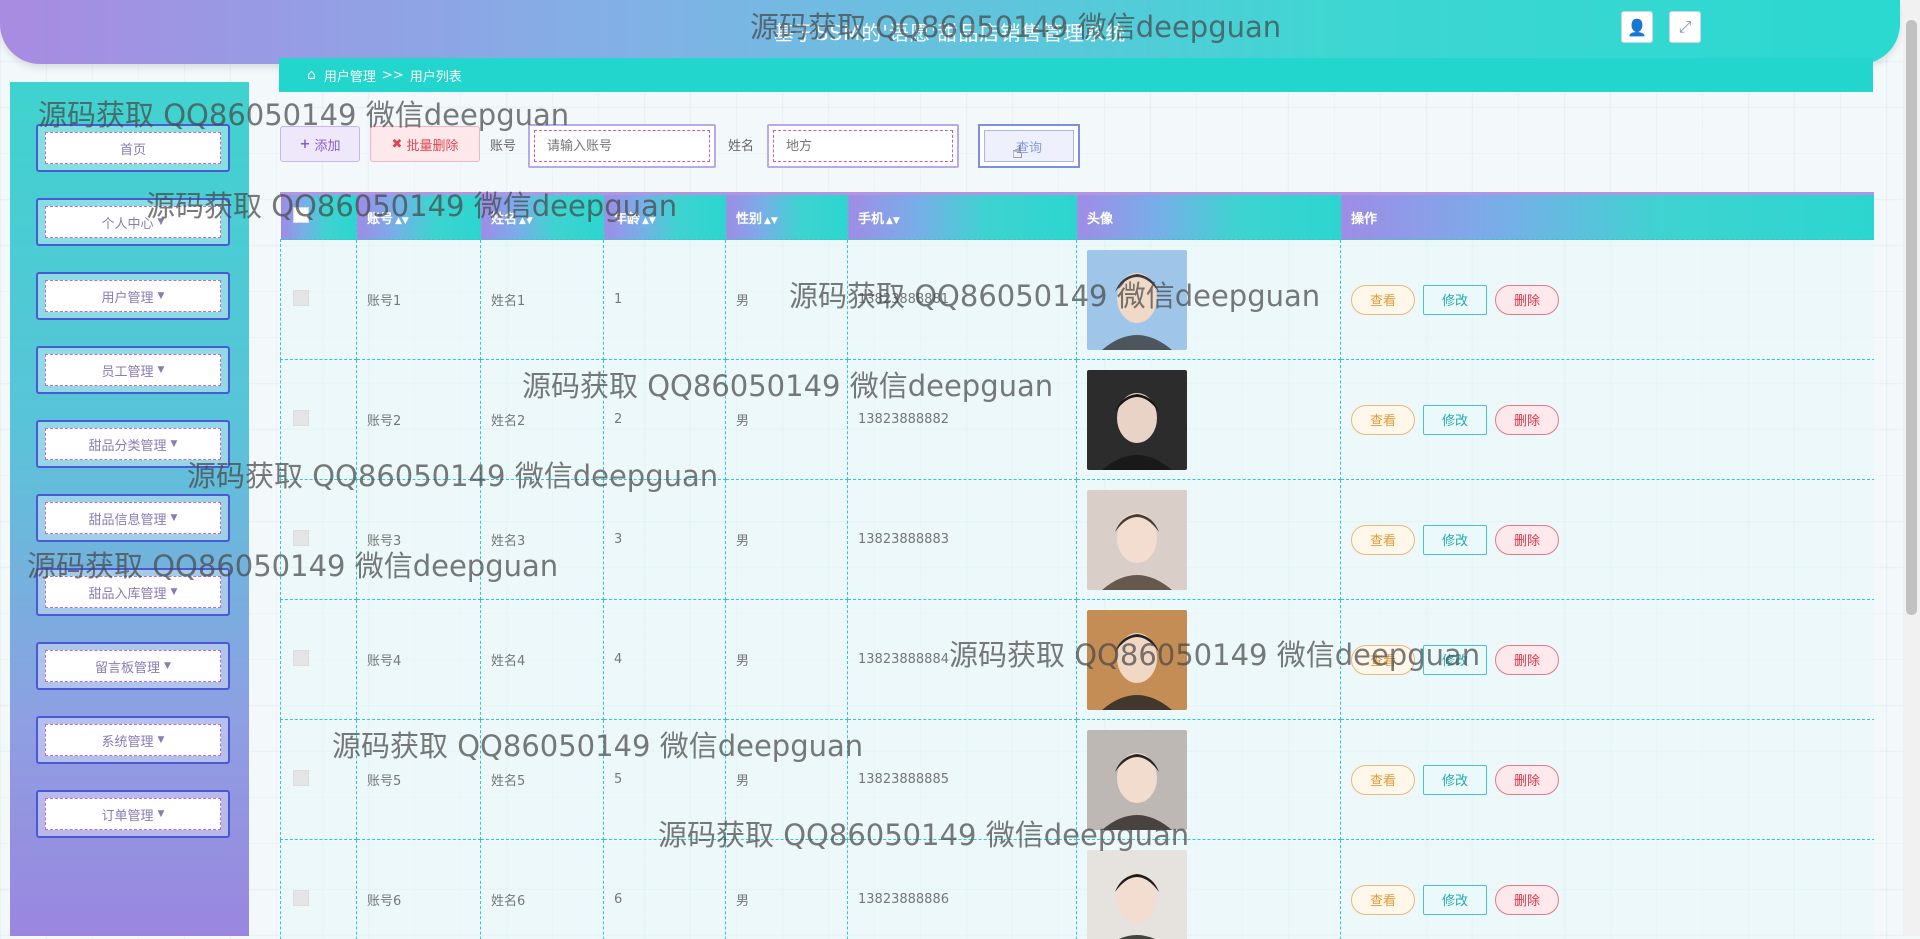 This screenshot has height=939, width=1920. What do you see at coordinates (1608, 217) in the screenshot?
I see `column-header-actions: 操作` at bounding box center [1608, 217].